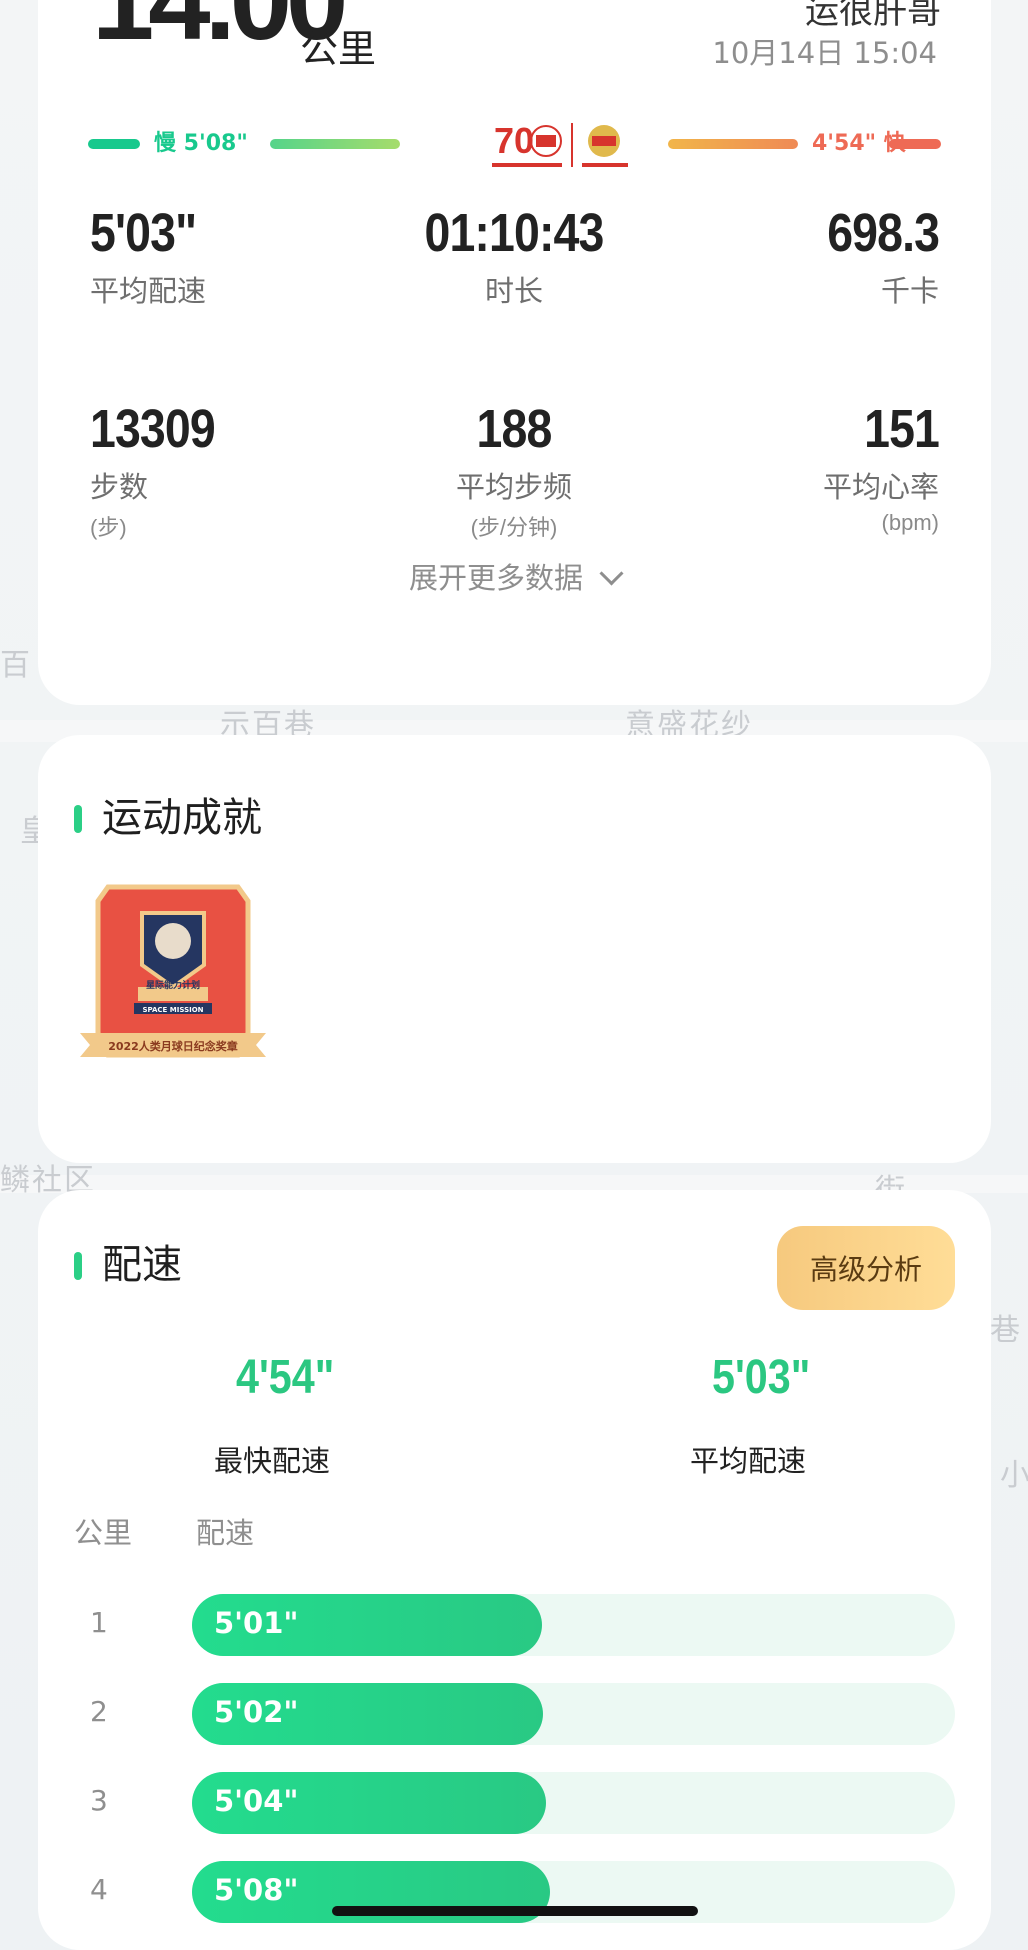 The width and height of the screenshot is (1028, 1950). What do you see at coordinates (162, 470) in the screenshot?
I see `stat-steps: 13309 步数 (步)` at bounding box center [162, 470].